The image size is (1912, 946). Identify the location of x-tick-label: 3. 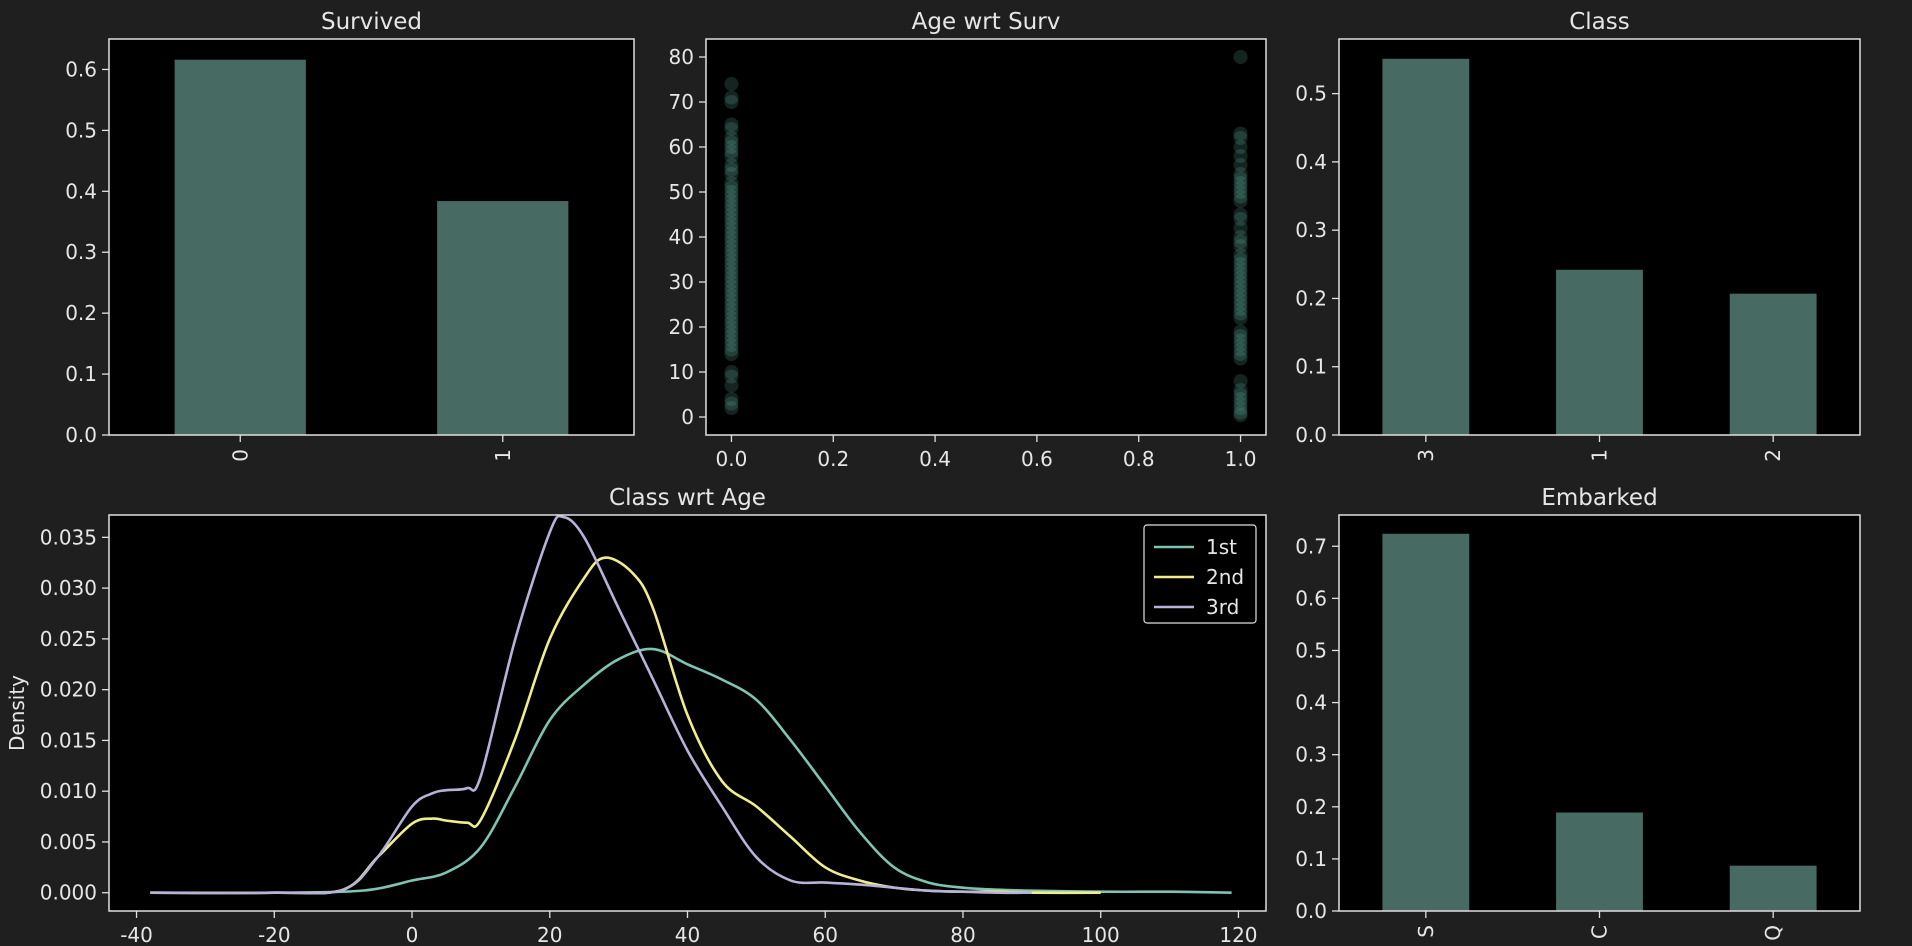
(1426, 455).